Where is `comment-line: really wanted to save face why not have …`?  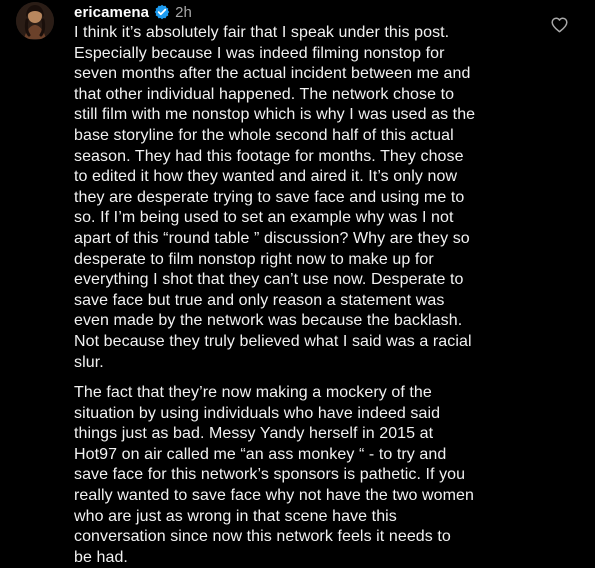 comment-line: really wanted to save face why not have … is located at coordinates (274, 496).